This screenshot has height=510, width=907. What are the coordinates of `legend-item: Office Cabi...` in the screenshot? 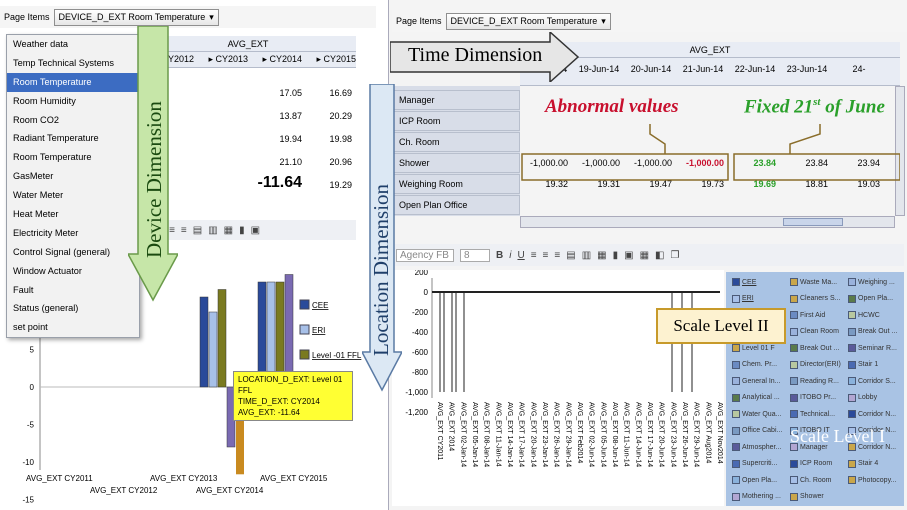 It's located at (757, 430).